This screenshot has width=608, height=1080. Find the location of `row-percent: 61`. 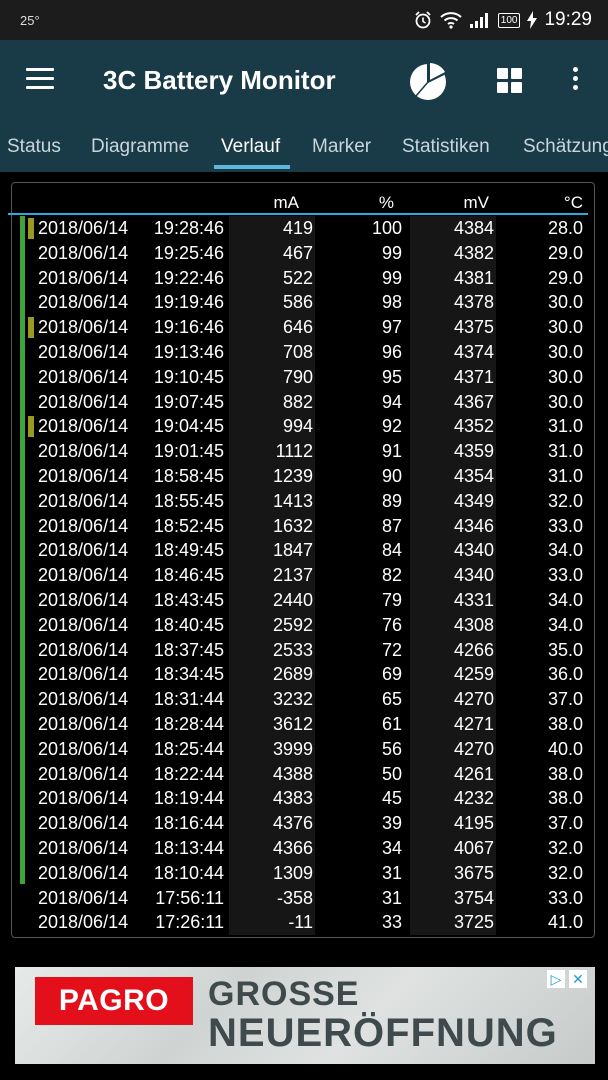

row-percent: 61 is located at coordinates (391, 724).